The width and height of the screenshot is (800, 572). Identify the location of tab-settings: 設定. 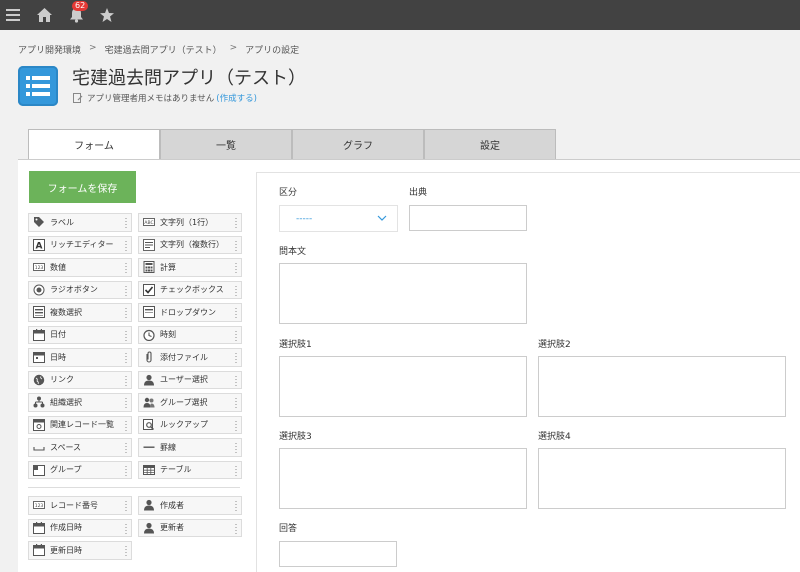
(490, 144).